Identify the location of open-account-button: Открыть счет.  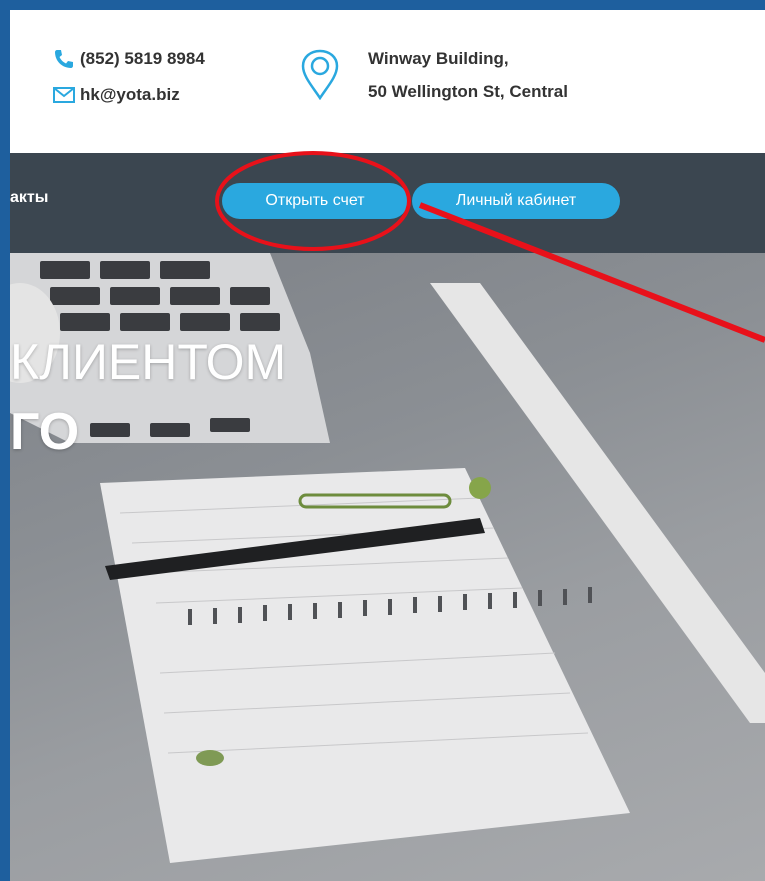
(315, 201).